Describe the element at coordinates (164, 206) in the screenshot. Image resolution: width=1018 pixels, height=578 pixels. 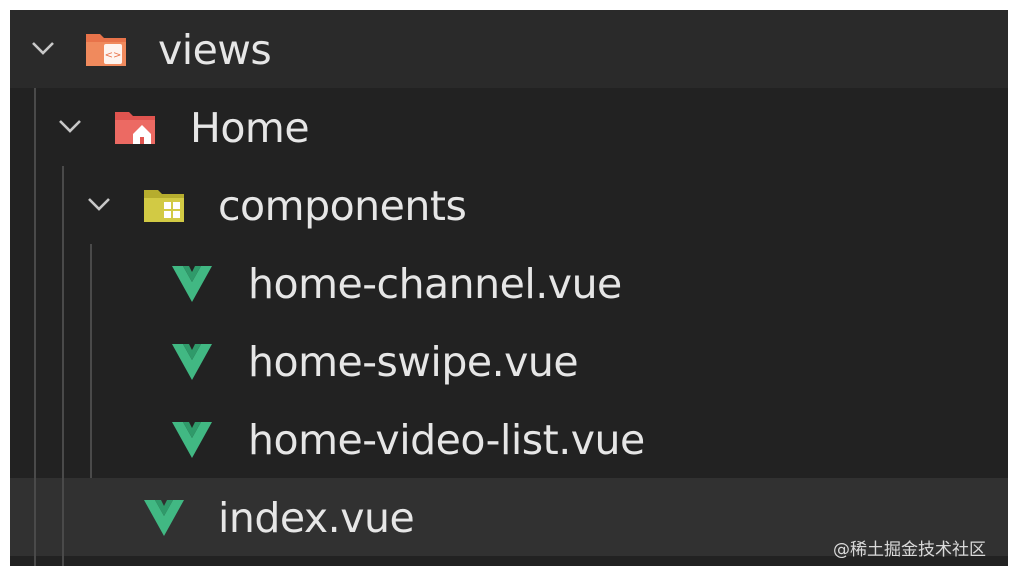
I see `components-folder-icon` at that location.